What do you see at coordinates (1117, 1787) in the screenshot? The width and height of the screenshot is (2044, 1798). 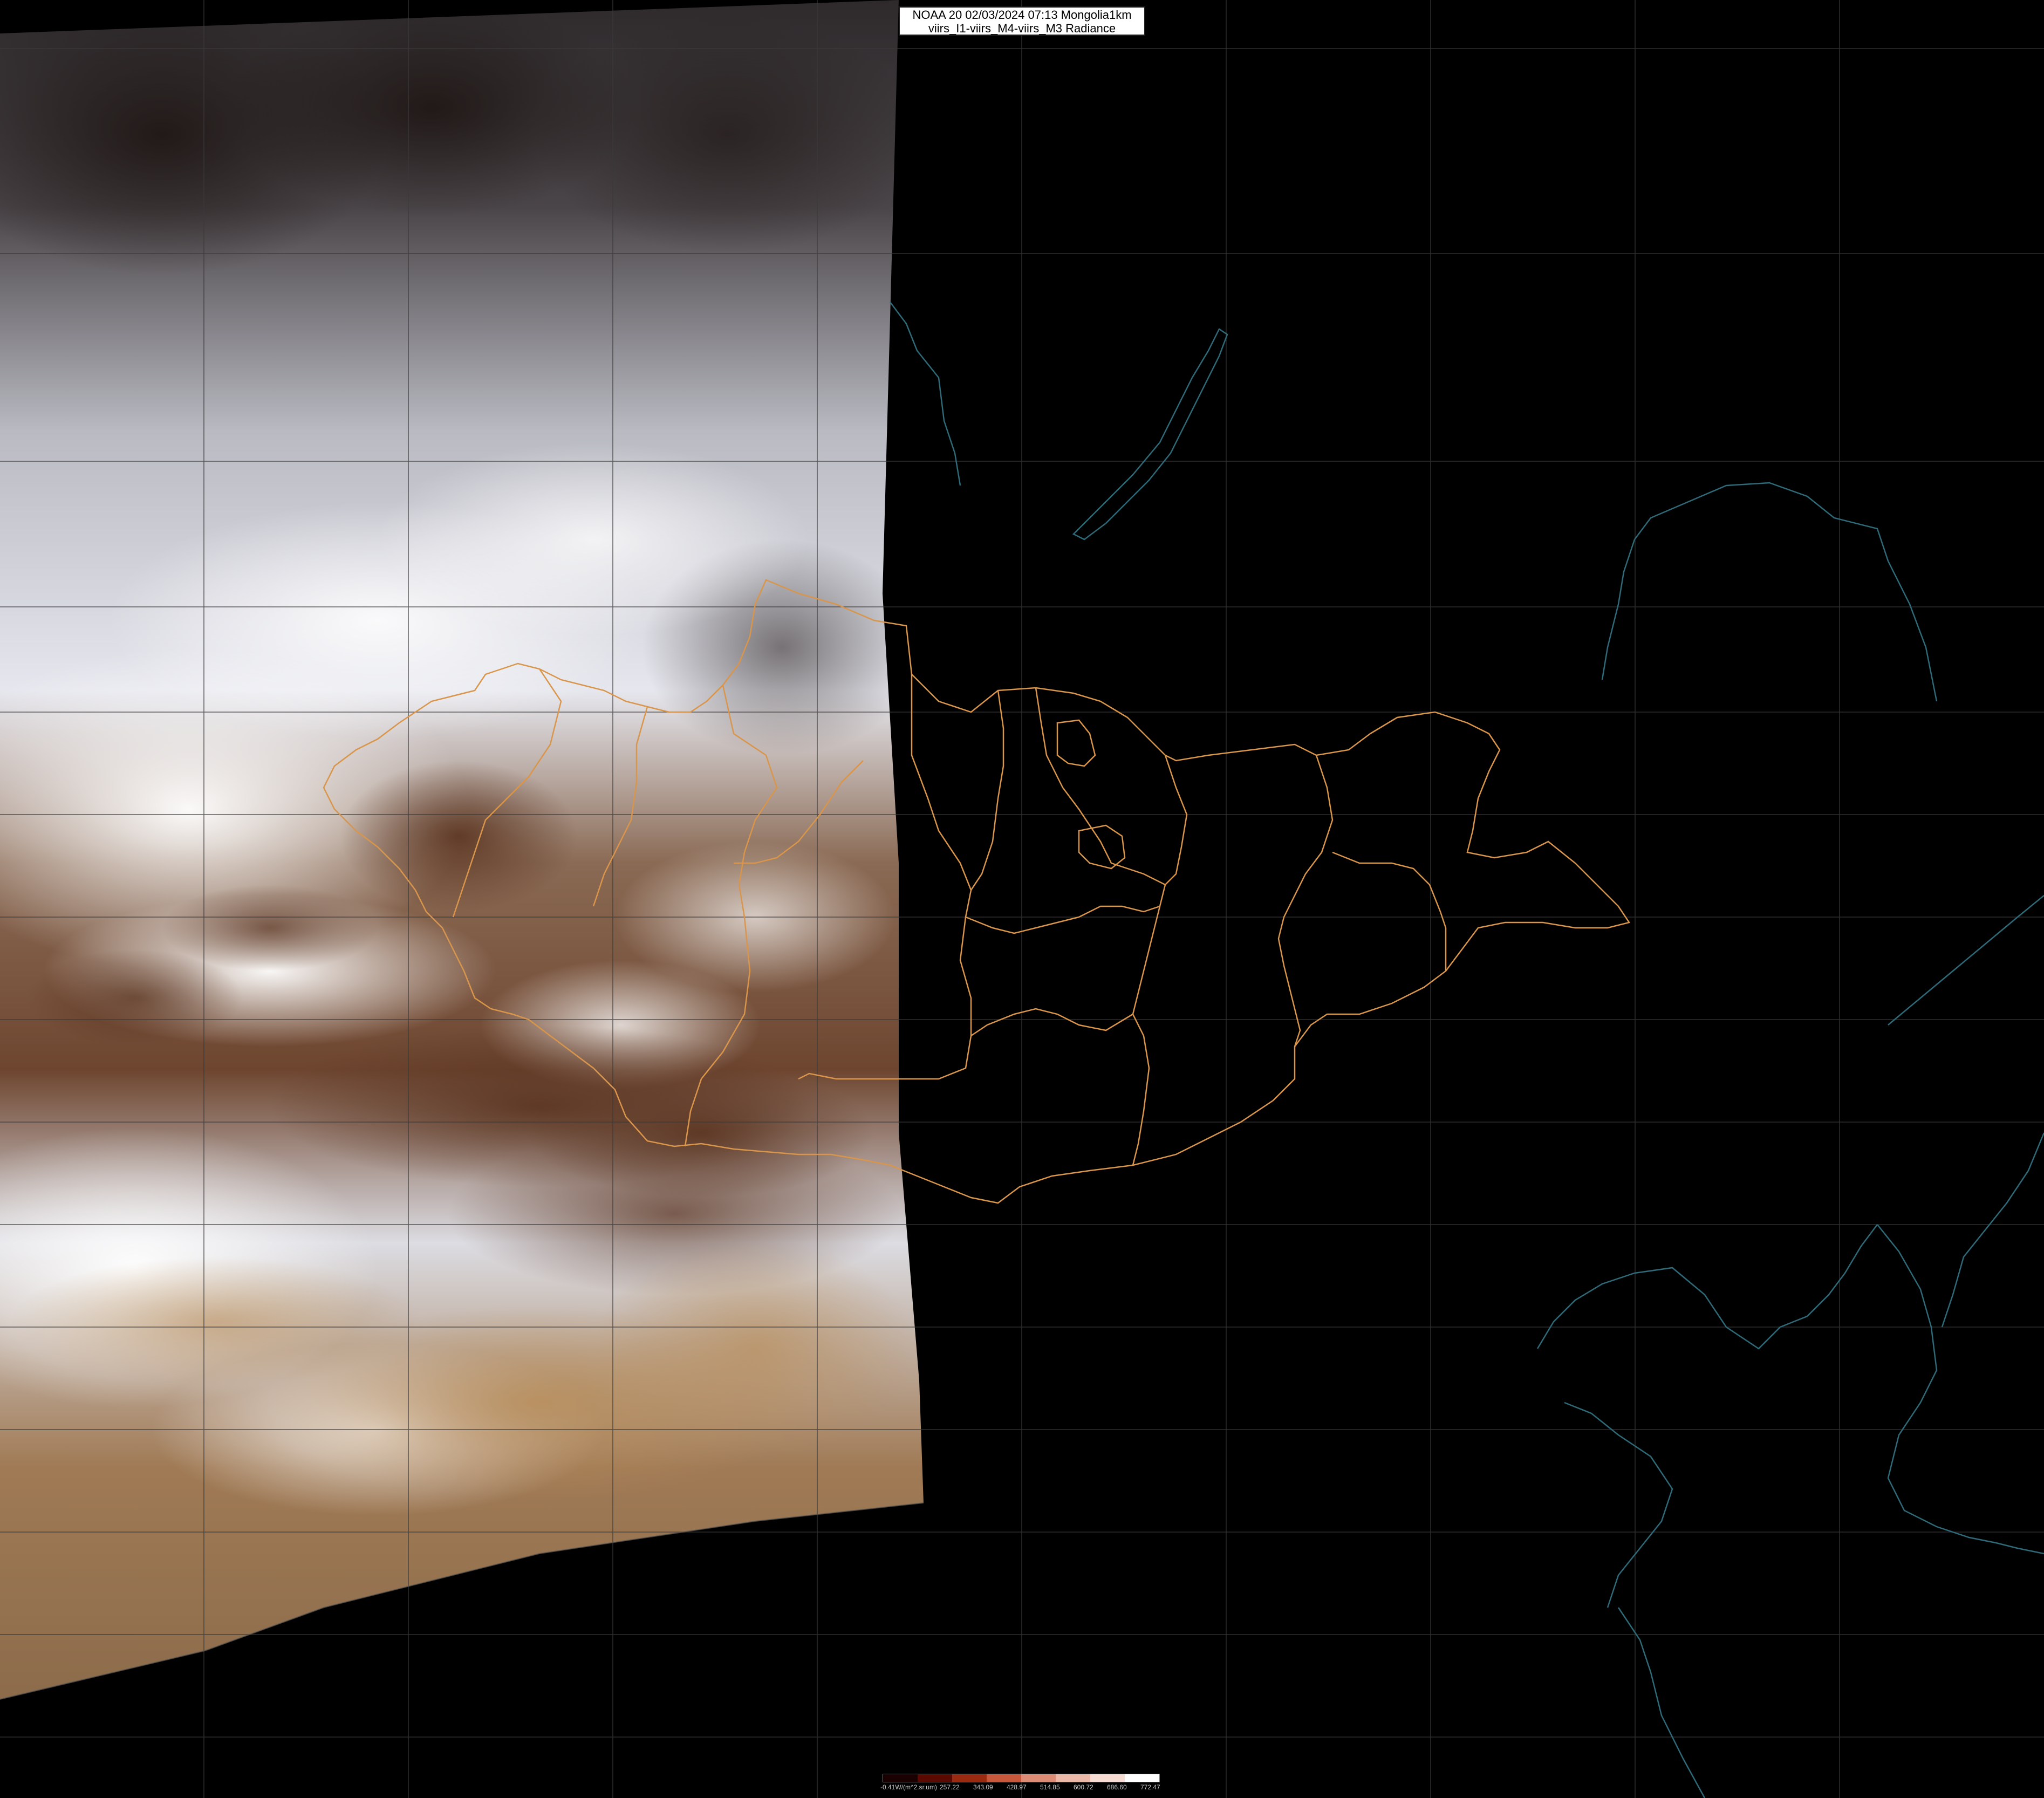 I see `legend-label: 686.60` at bounding box center [1117, 1787].